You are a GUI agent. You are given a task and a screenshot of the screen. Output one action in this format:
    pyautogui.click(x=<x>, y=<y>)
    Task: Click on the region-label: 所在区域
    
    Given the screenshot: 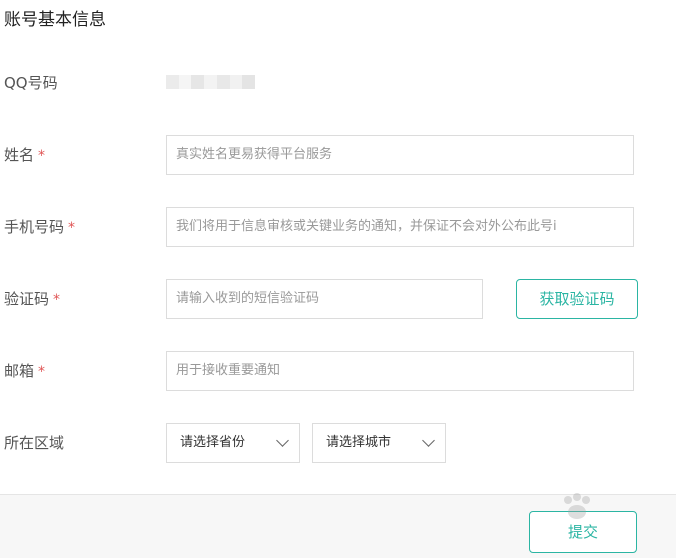 What is the action you would take?
    pyautogui.click(x=34, y=443)
    